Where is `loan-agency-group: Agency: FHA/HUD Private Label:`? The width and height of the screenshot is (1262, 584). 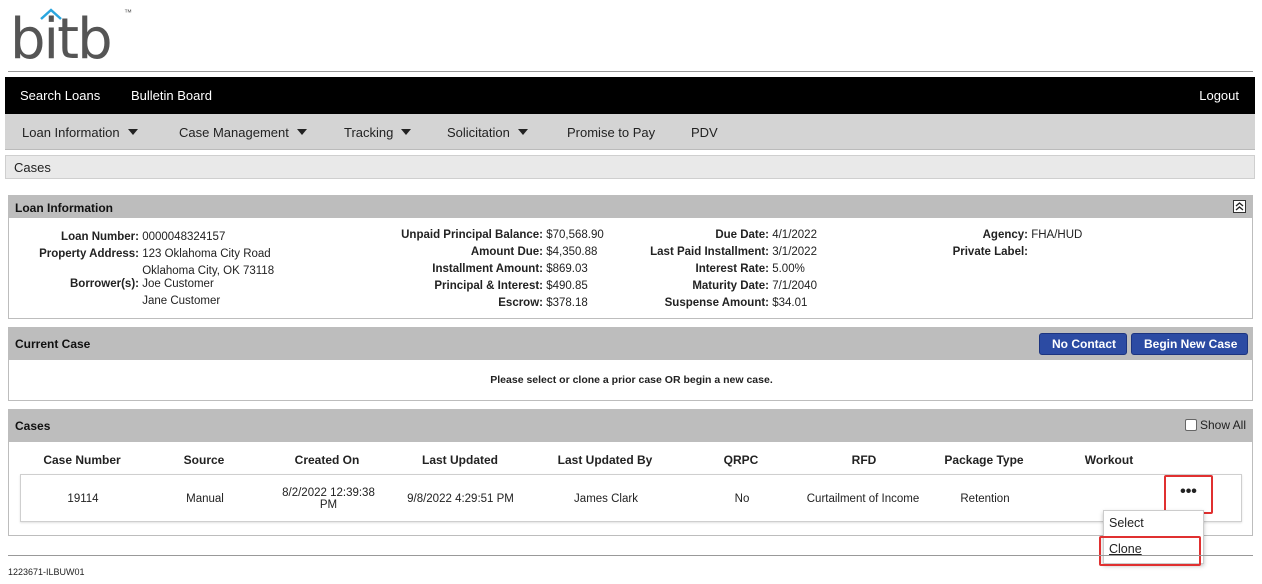
loan-agency-group: Agency: FHA/HUD Private Label: is located at coordinates (1006, 244).